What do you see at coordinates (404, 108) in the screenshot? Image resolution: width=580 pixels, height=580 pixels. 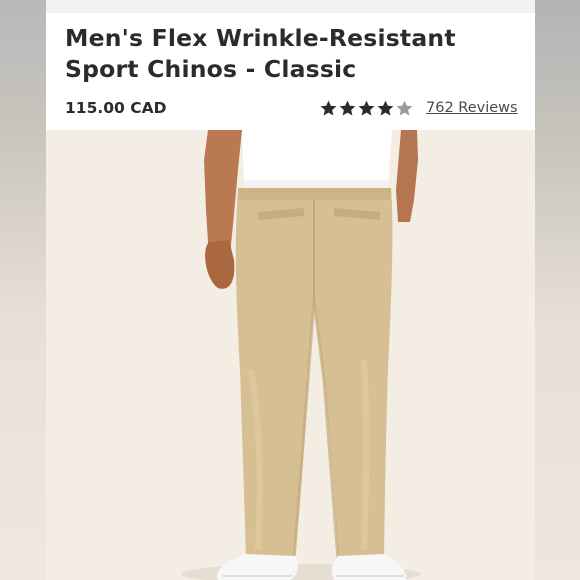 I see `star-empty-icon` at bounding box center [404, 108].